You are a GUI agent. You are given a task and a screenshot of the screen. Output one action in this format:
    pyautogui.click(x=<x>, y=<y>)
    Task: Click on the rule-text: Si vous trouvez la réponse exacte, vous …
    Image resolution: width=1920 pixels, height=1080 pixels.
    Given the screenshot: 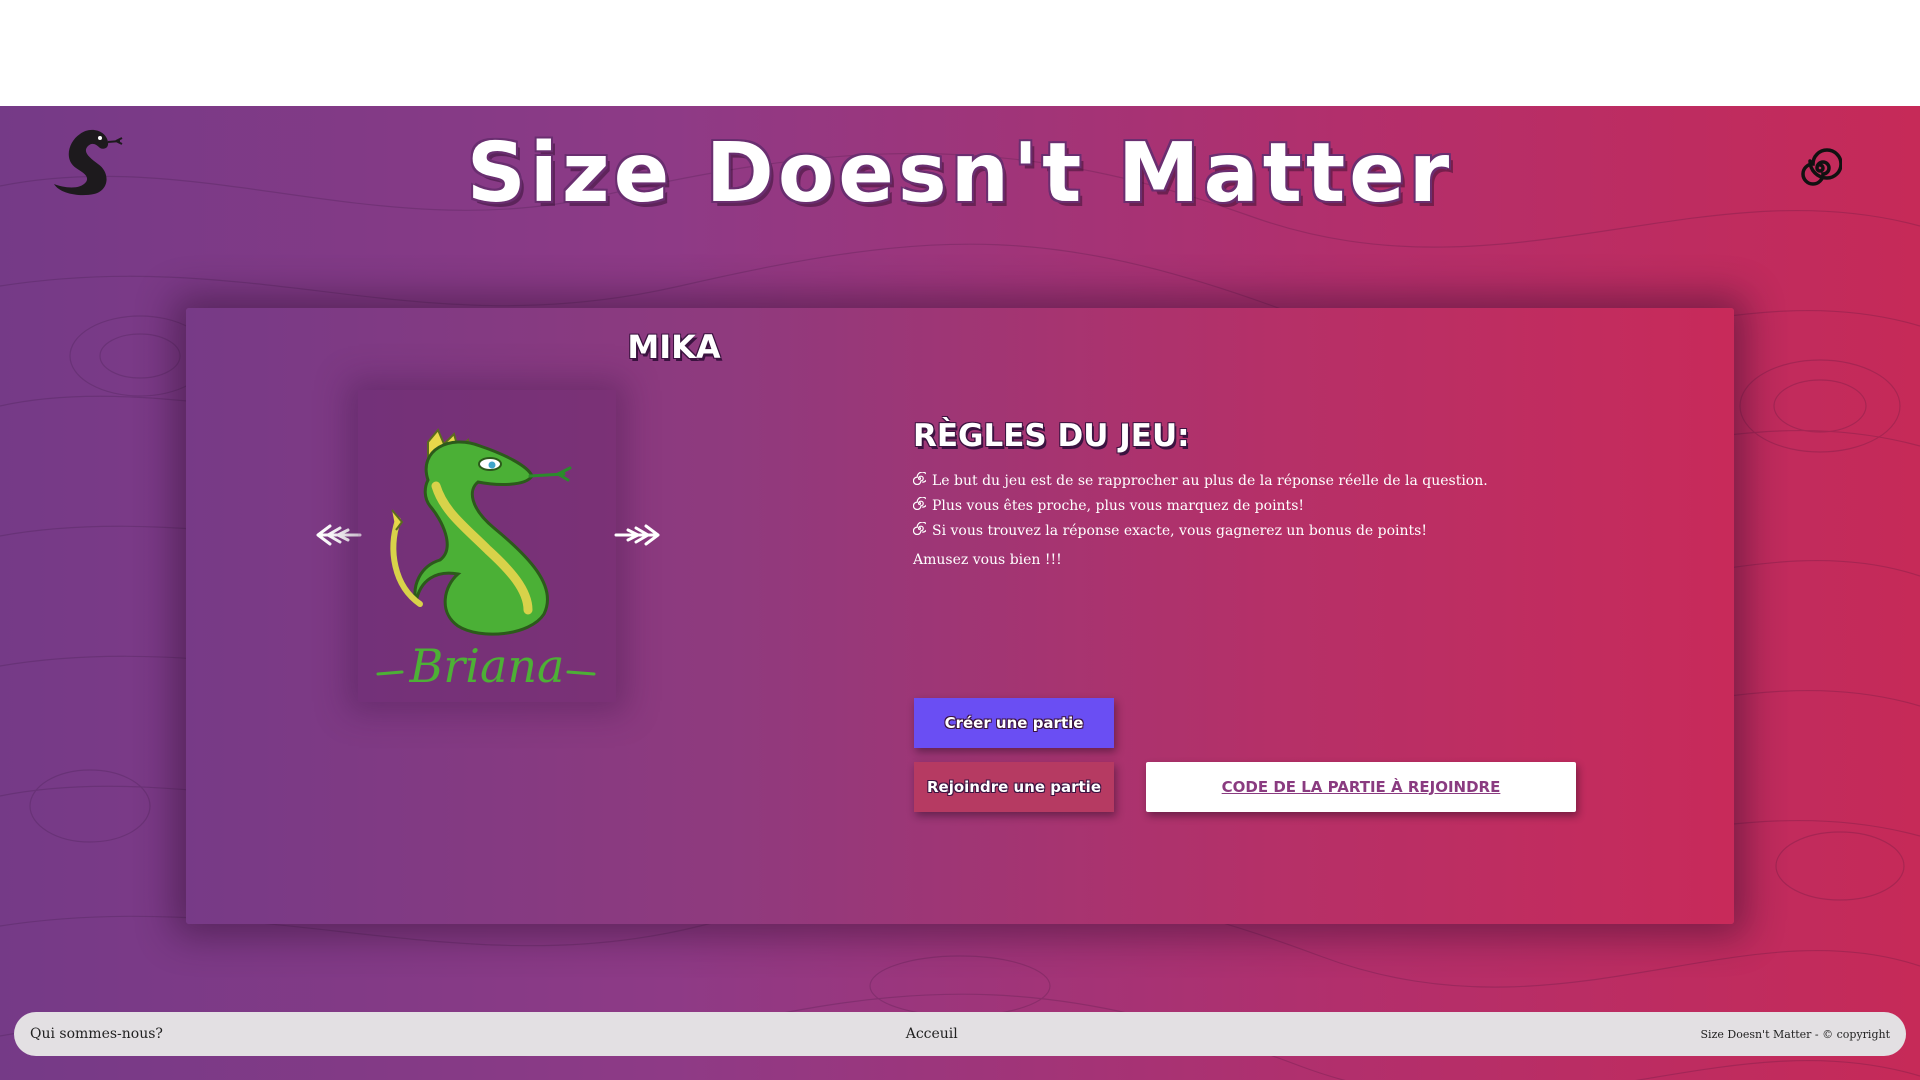 What is the action you would take?
    pyautogui.click(x=1179, y=530)
    